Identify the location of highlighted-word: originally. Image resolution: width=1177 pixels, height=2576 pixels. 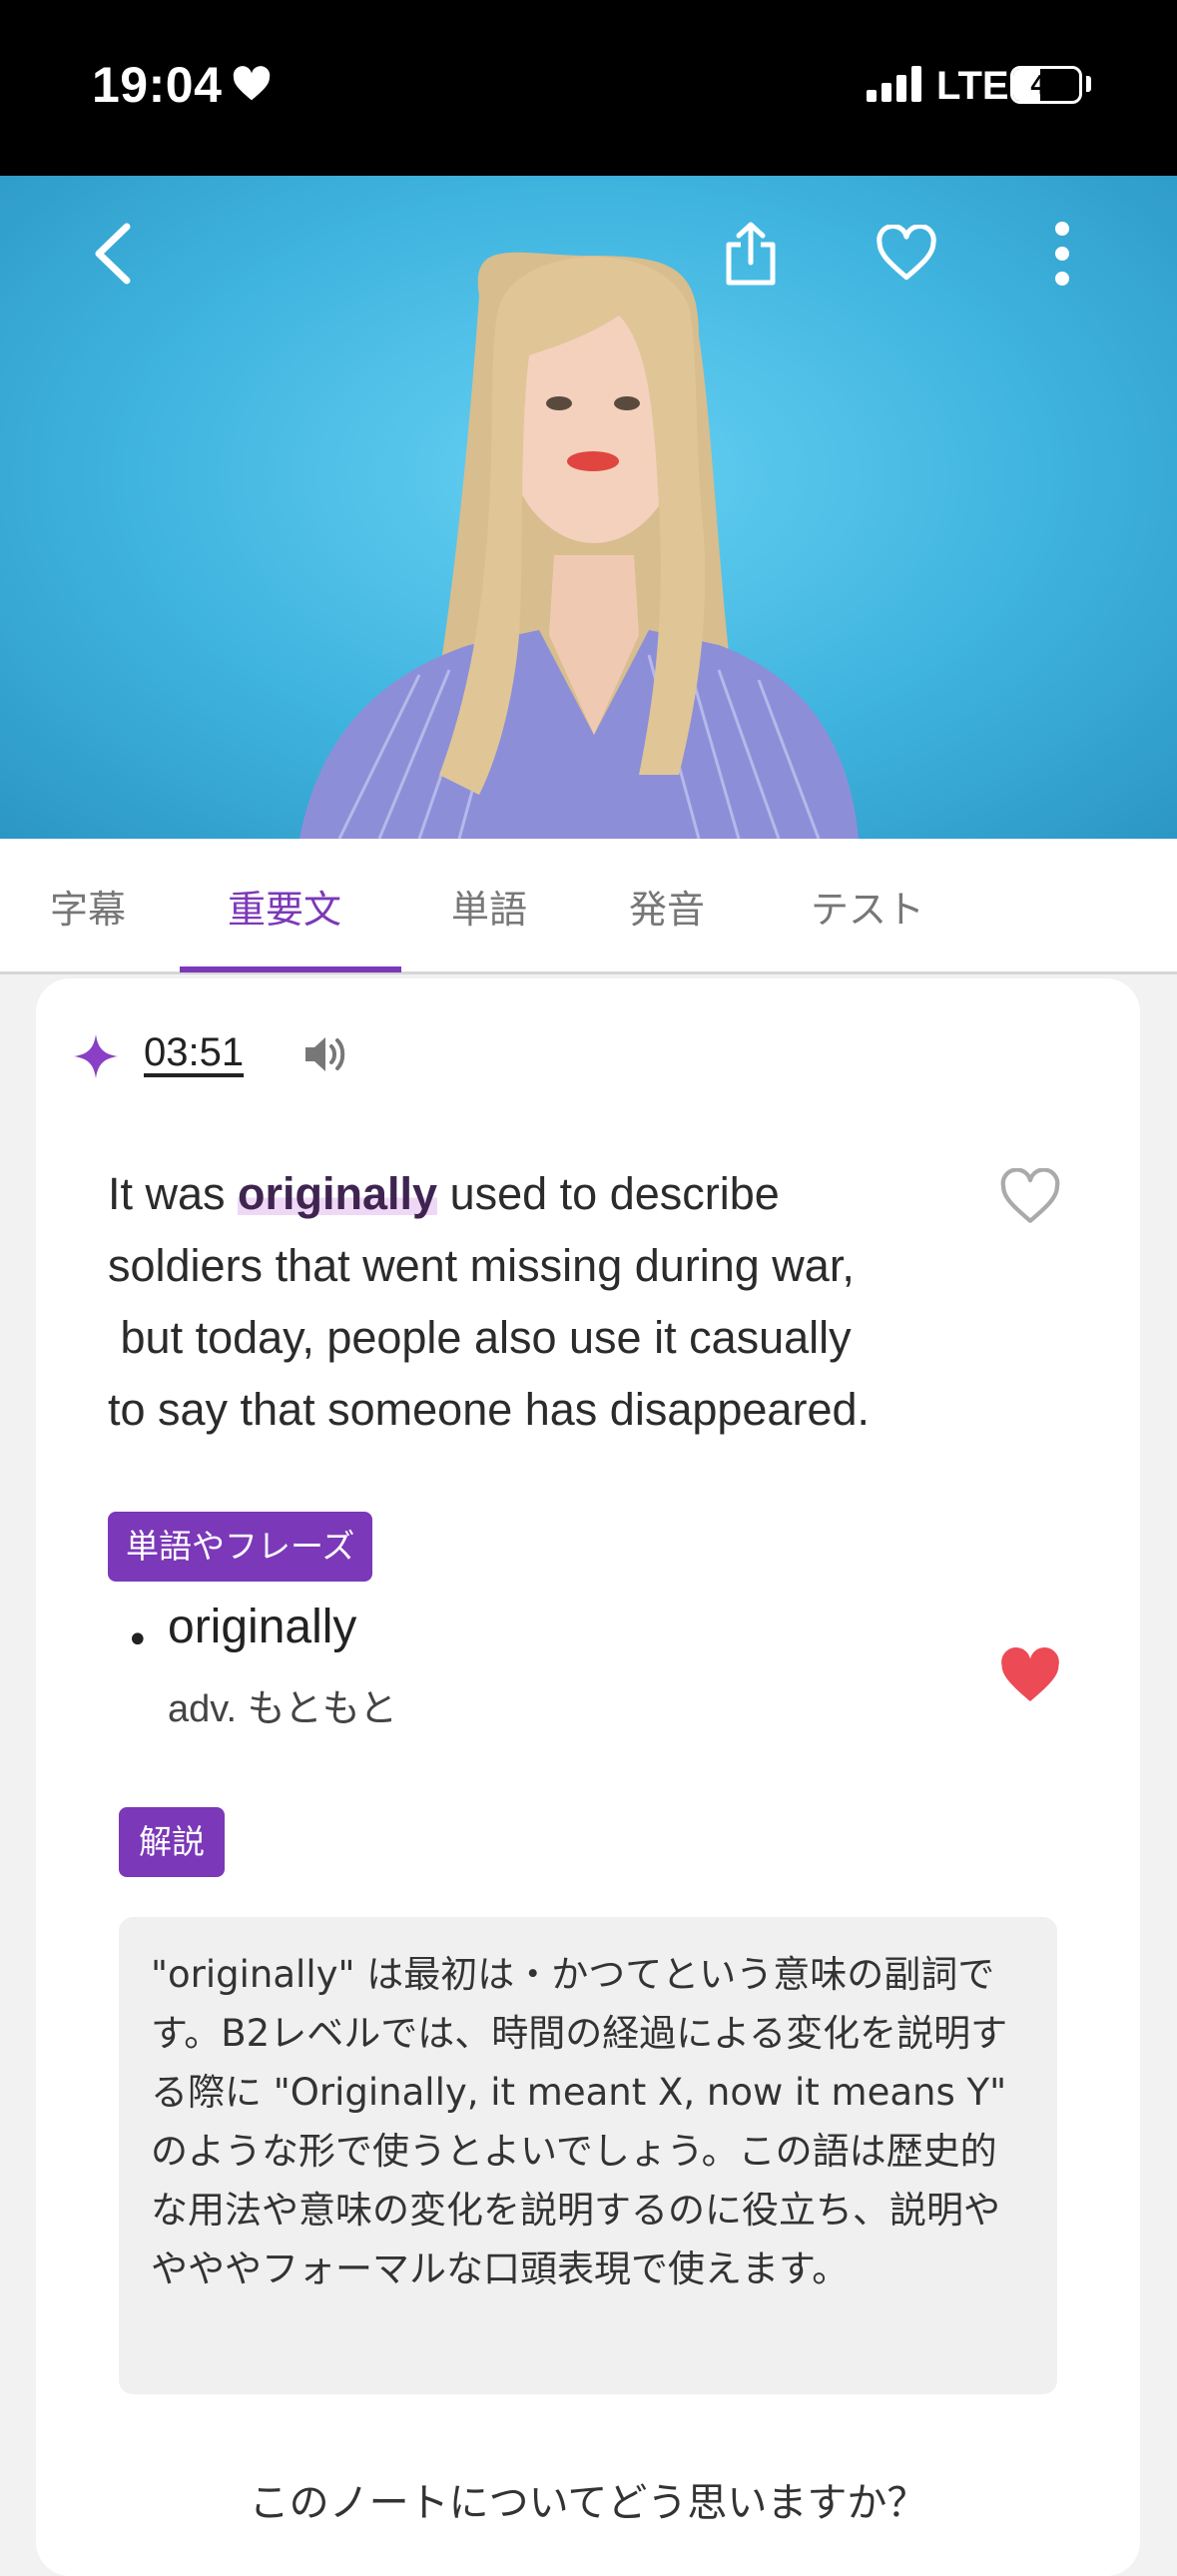
(338, 1193).